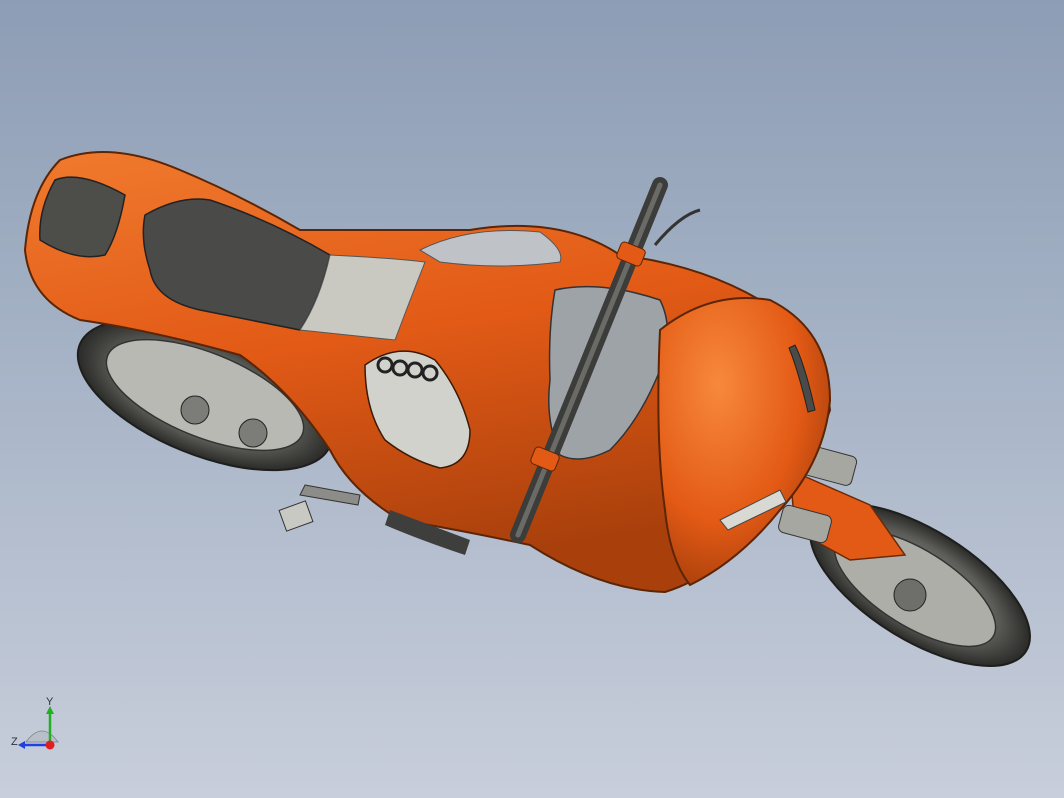 The width and height of the screenshot is (1064, 798). I want to click on x-axis-dot, so click(50, 745).